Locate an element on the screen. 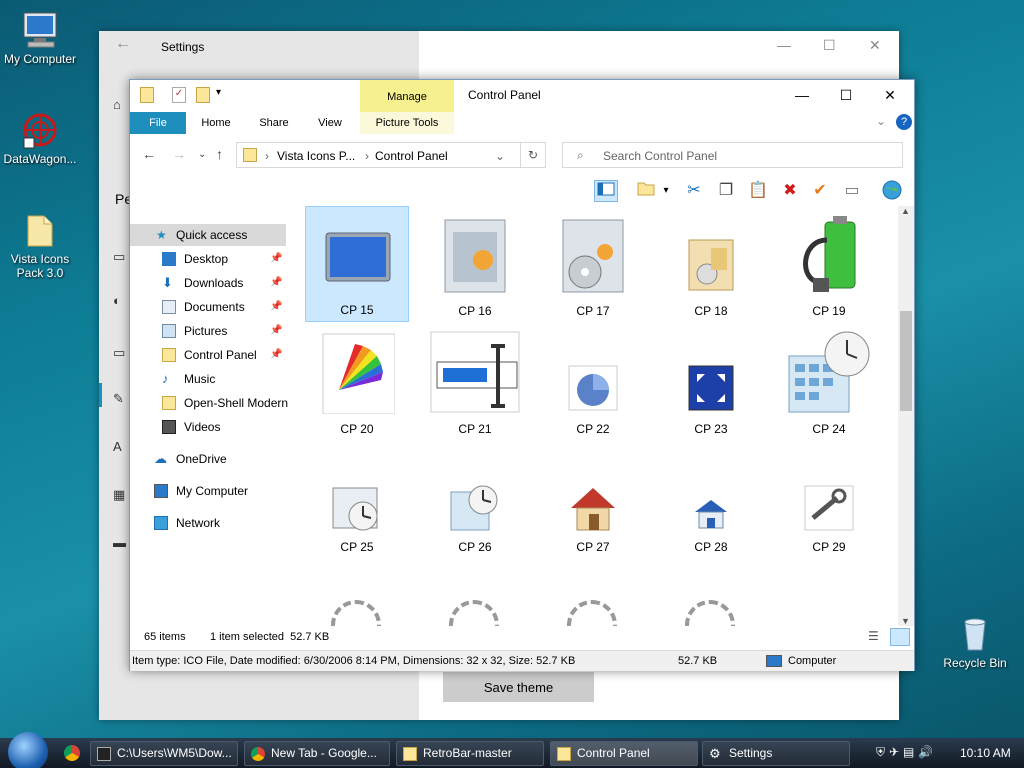  nav-music: ♪ Music is located at coordinates (210, 379).